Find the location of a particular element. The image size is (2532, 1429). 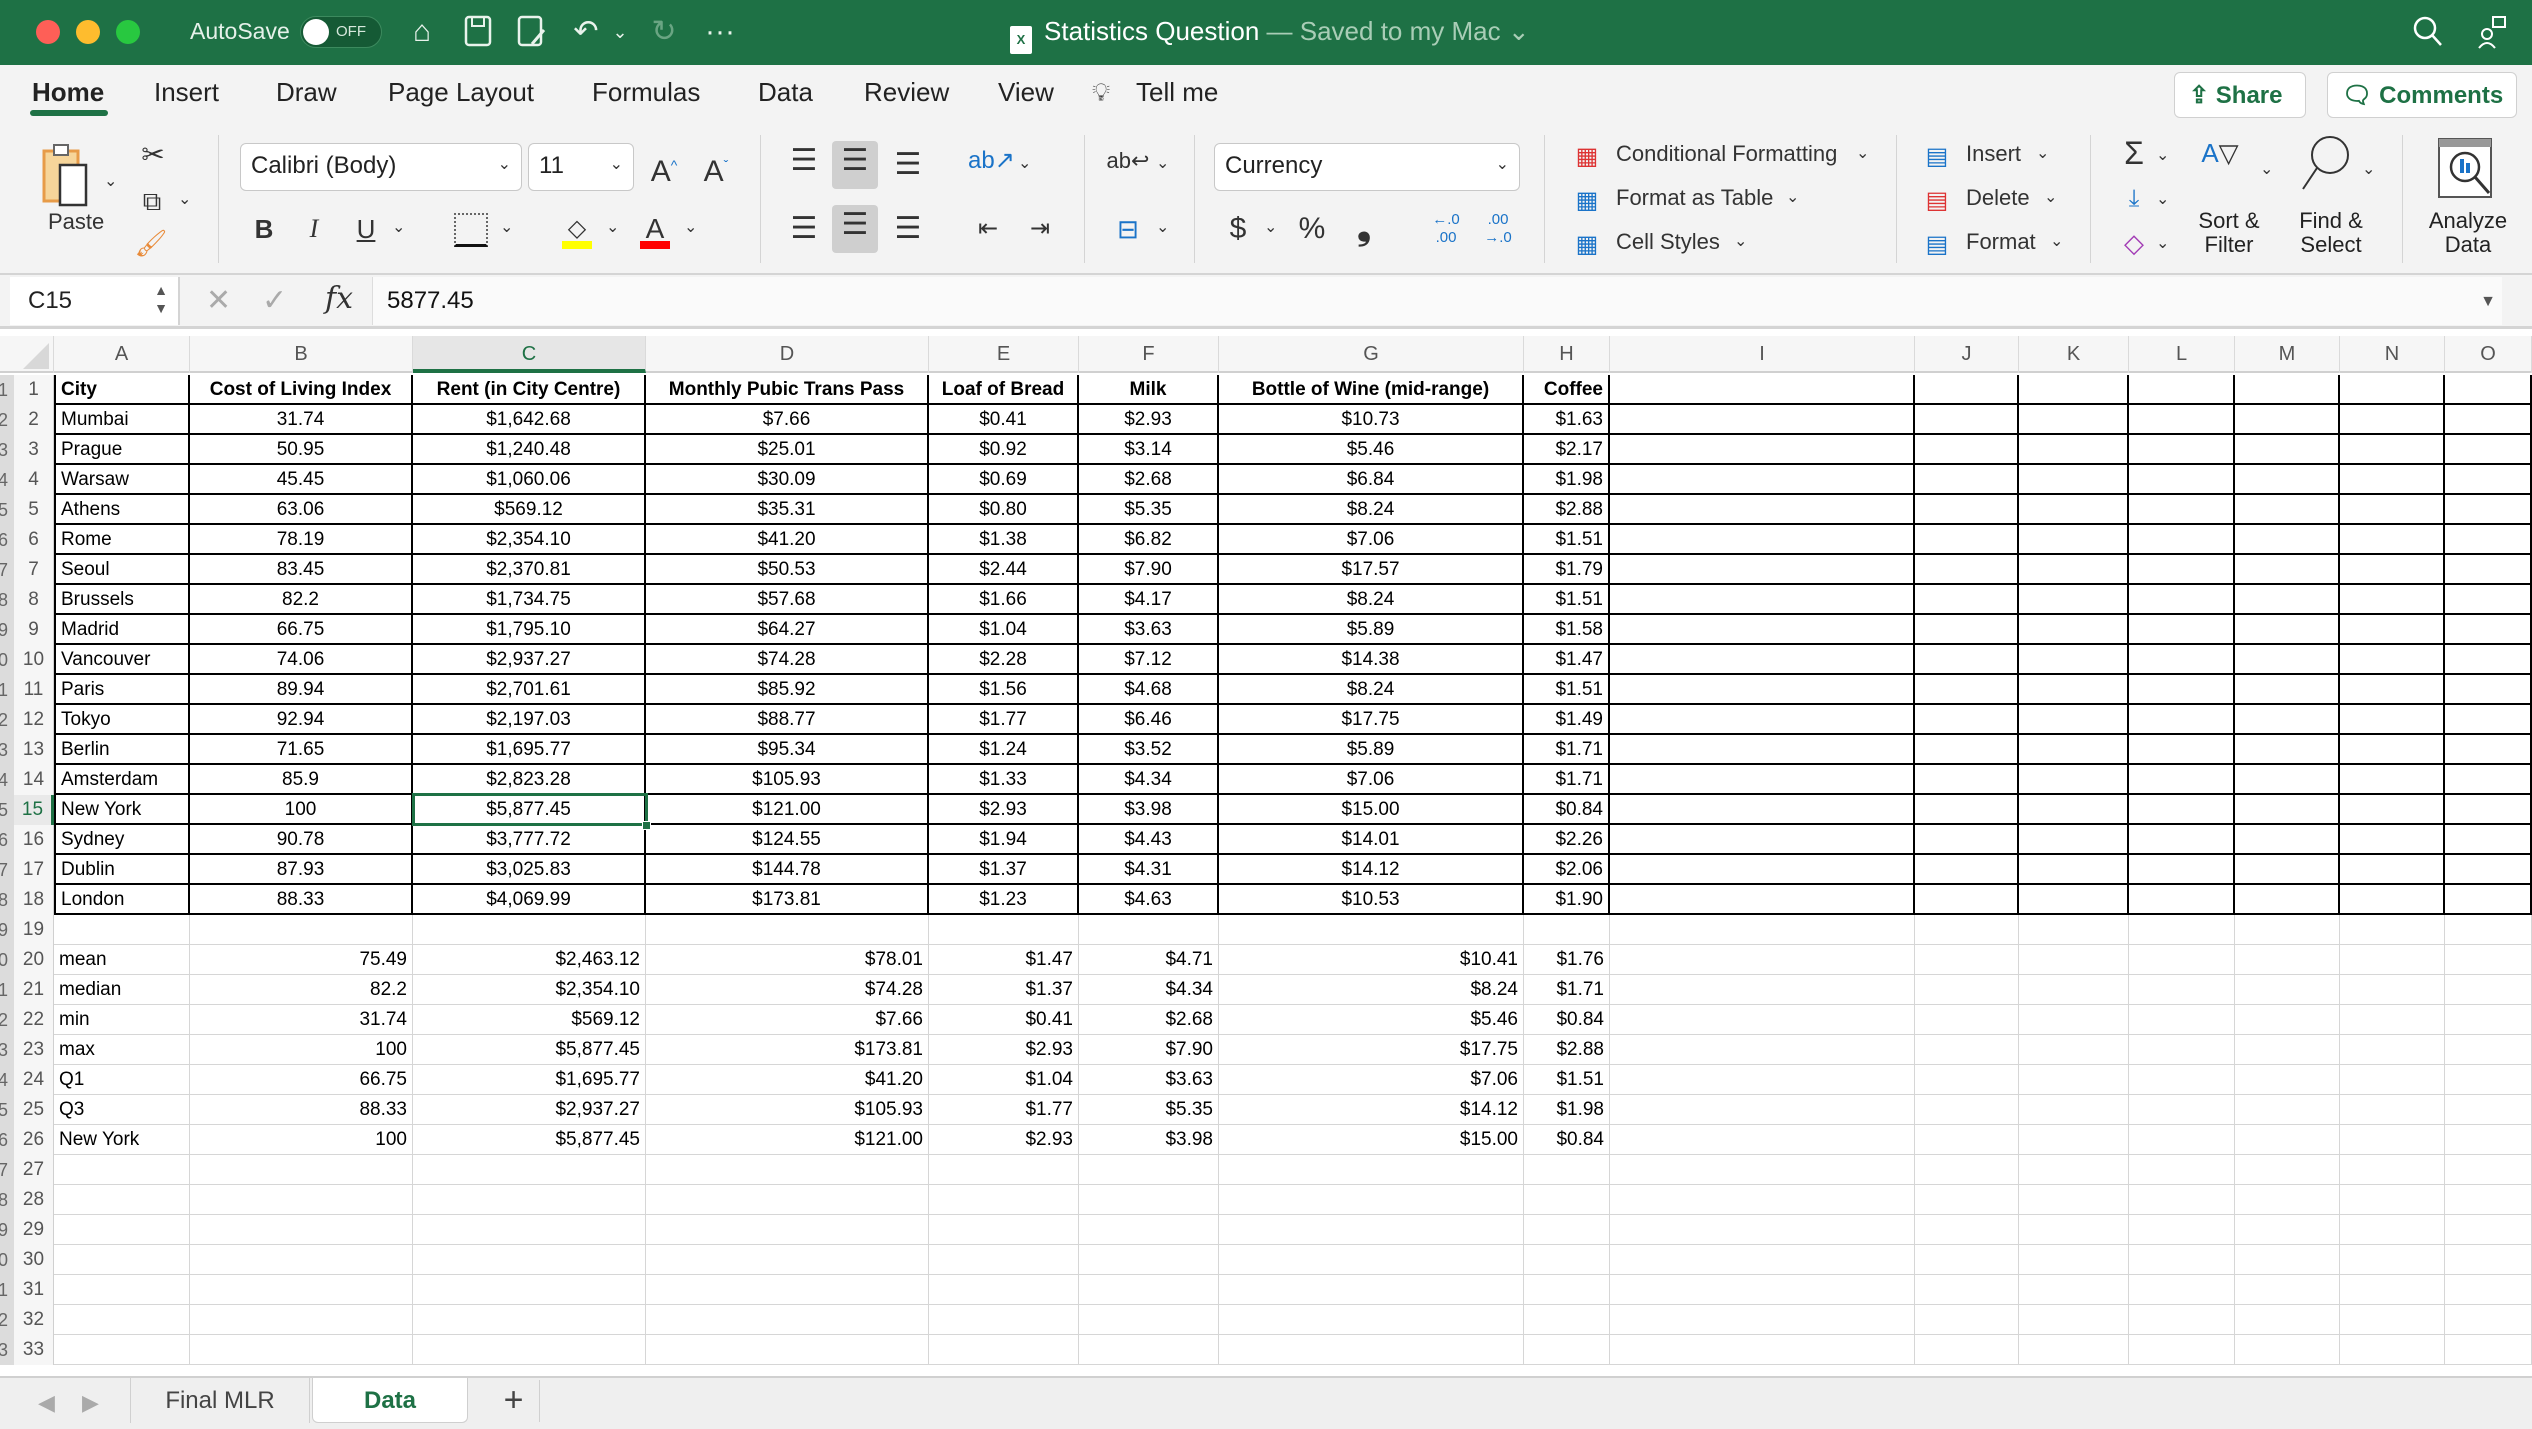

cell-l11 is located at coordinates (2182, 690).